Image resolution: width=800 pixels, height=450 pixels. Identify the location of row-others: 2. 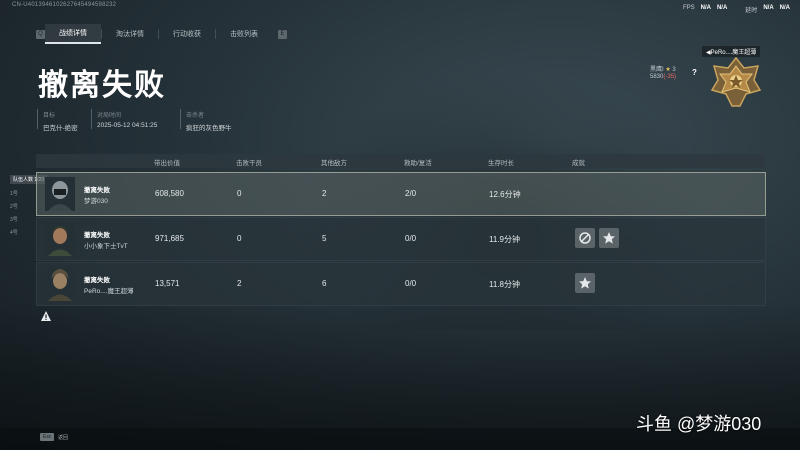
(324, 193).